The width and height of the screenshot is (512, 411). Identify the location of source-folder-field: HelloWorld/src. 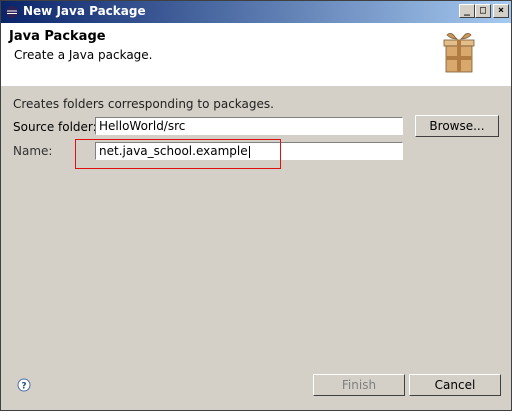
(249, 126).